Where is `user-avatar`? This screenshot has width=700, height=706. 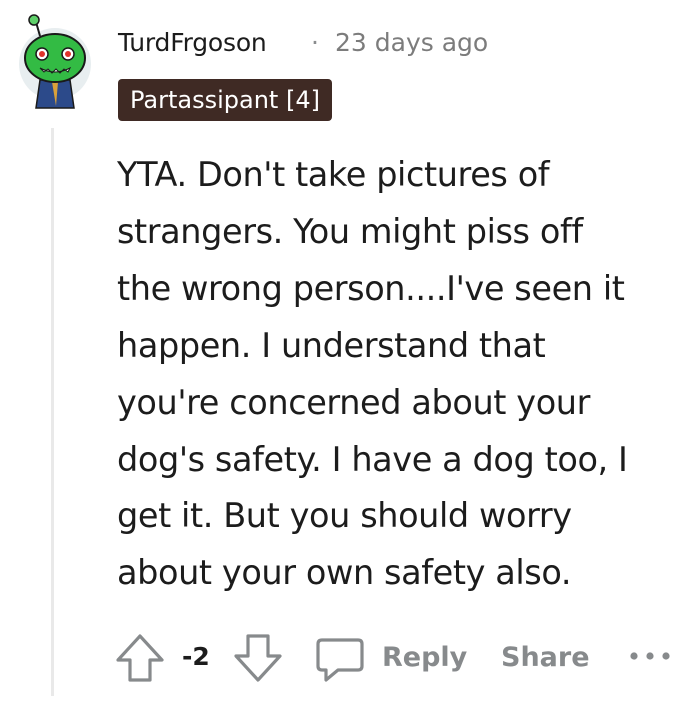 user-avatar is located at coordinates (55, 62).